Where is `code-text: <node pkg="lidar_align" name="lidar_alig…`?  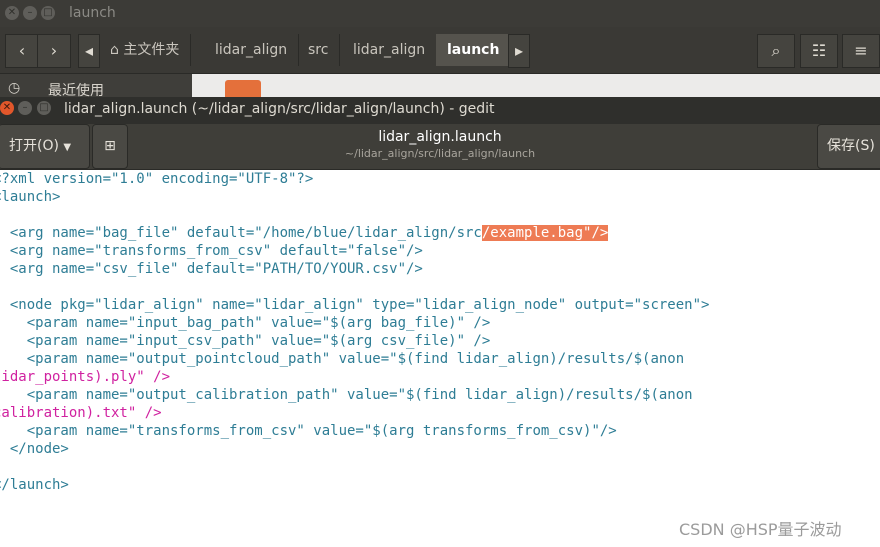
code-text: <node pkg="lidar_align" name="lidar_alig… is located at coordinates (355, 305).